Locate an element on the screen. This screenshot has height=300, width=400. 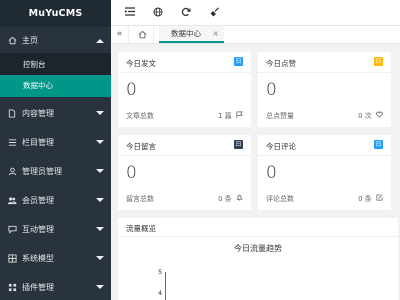
clear-cache-icon is located at coordinates (215, 13).